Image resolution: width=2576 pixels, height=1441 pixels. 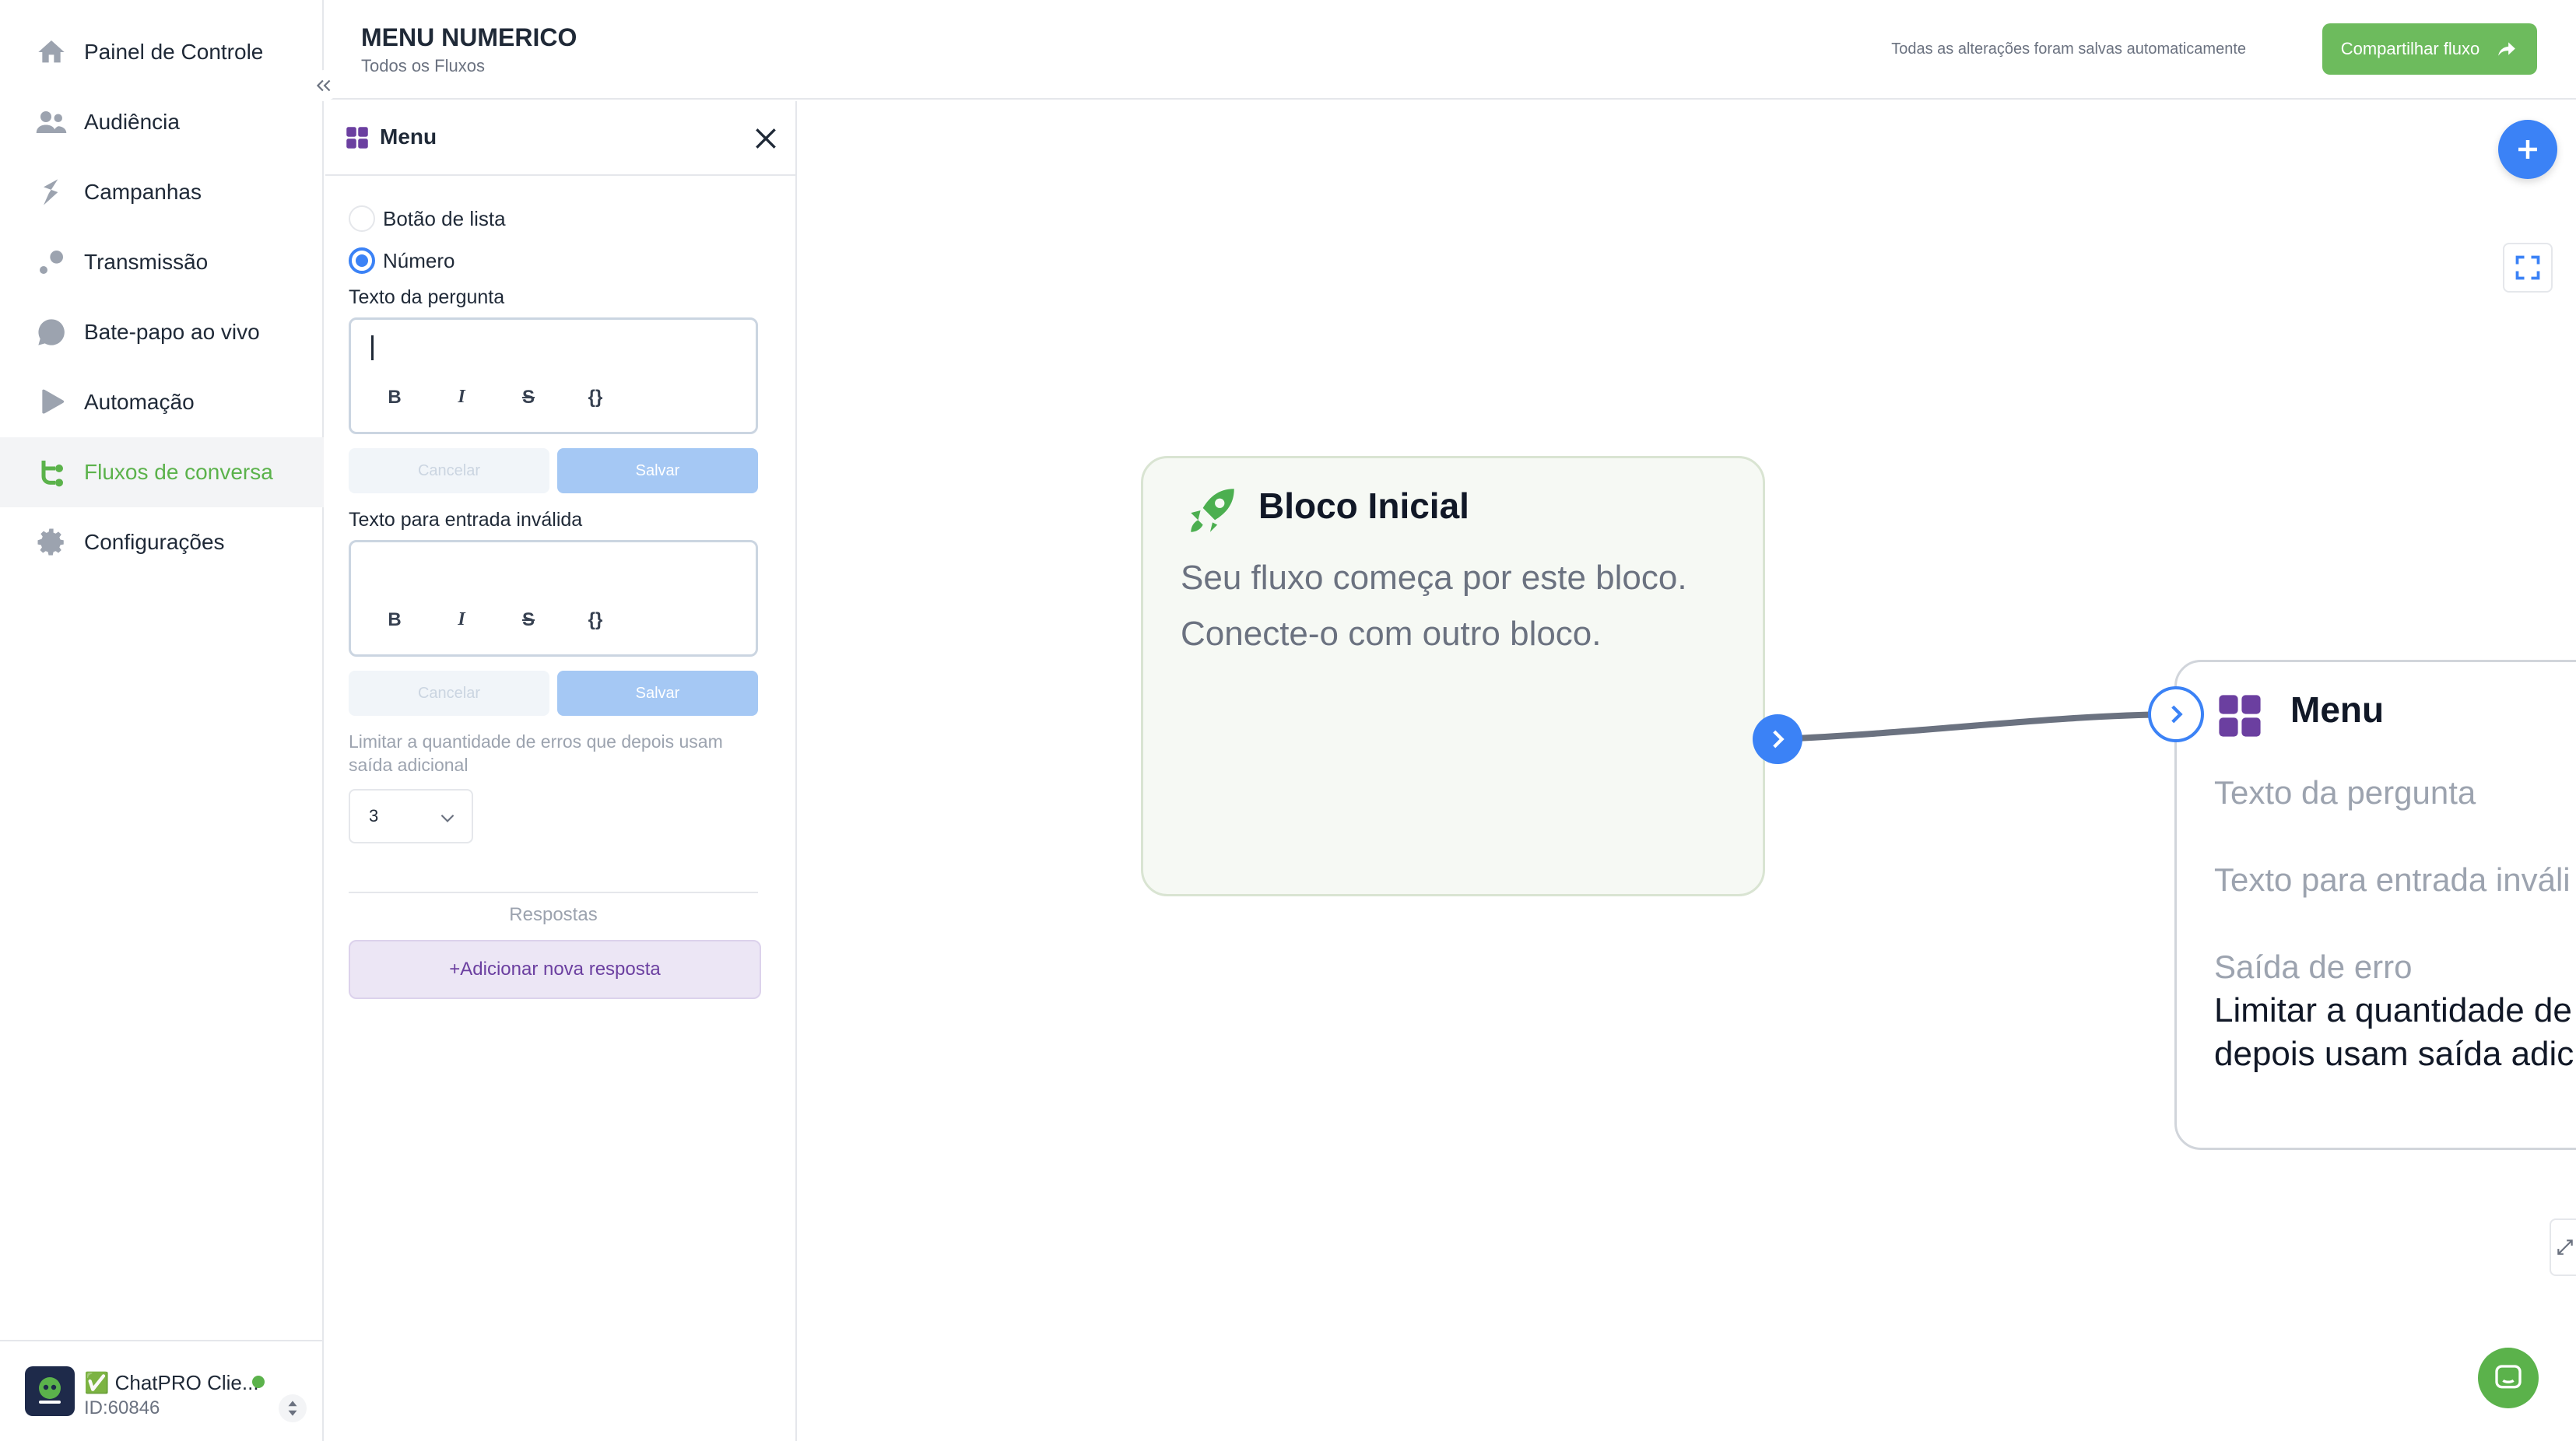 I want to click on rocket-icon, so click(x=1213, y=510).